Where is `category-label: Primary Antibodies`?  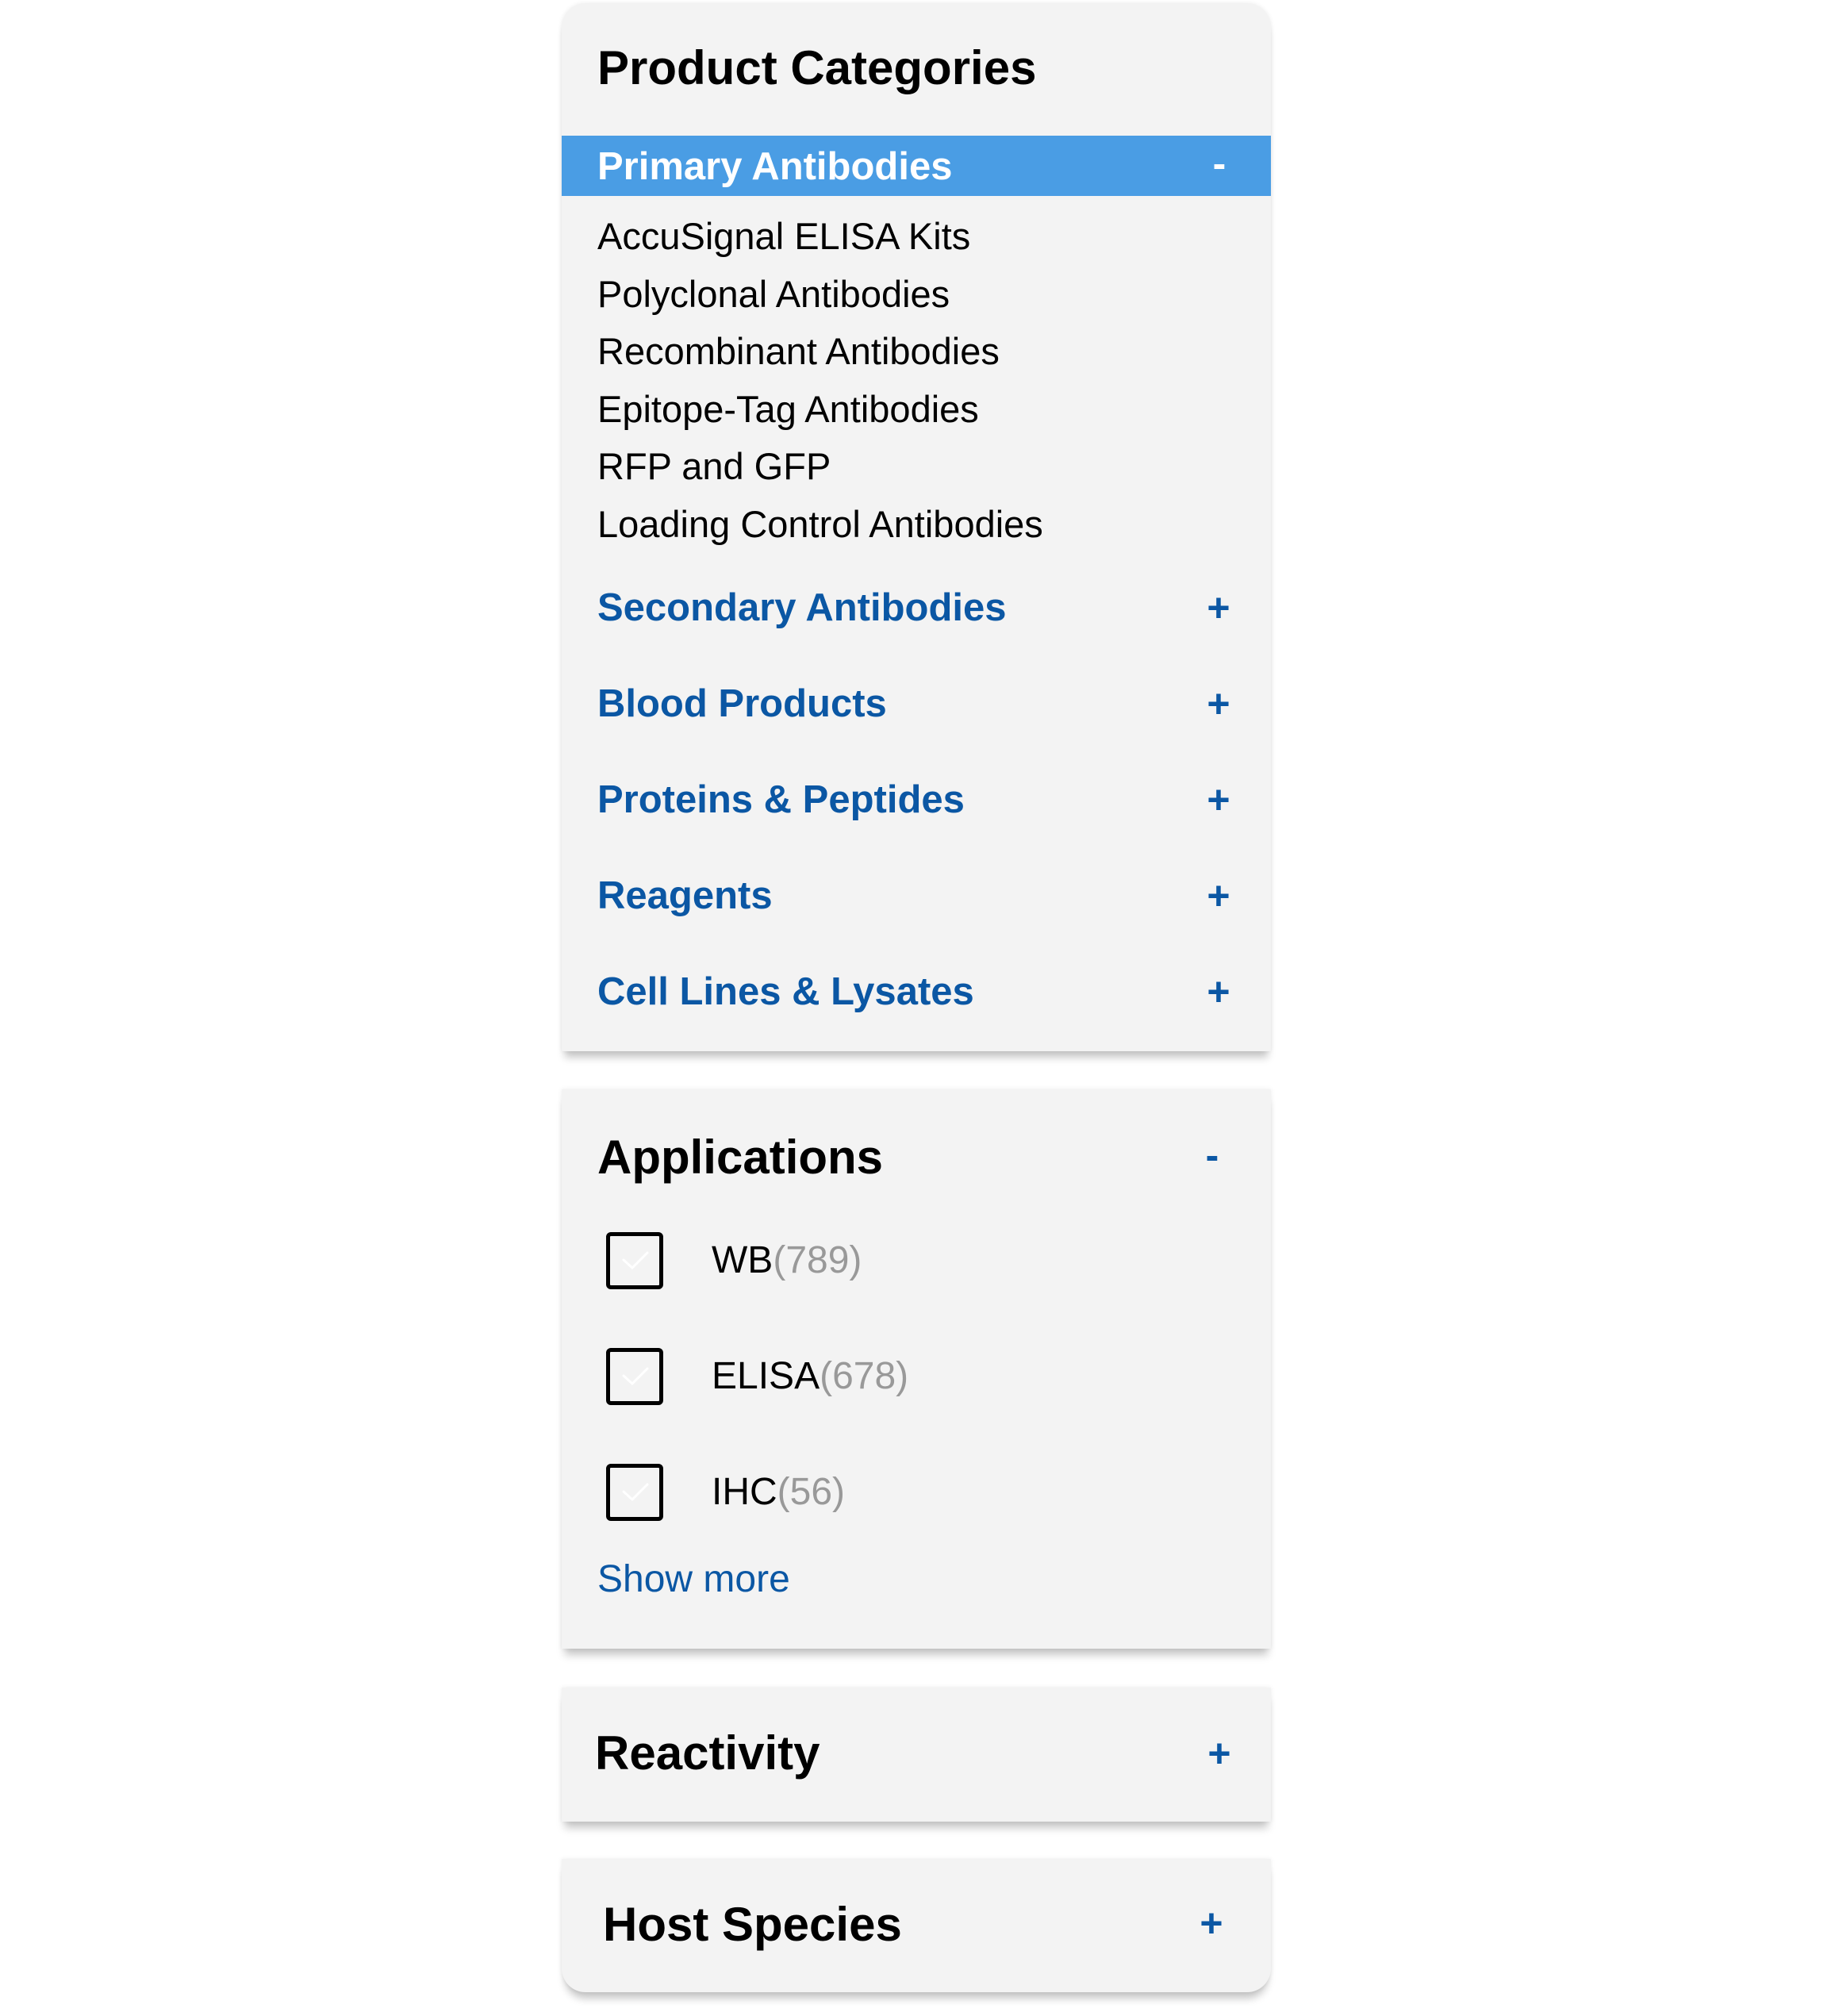
category-label: Primary Antibodies is located at coordinates (775, 166).